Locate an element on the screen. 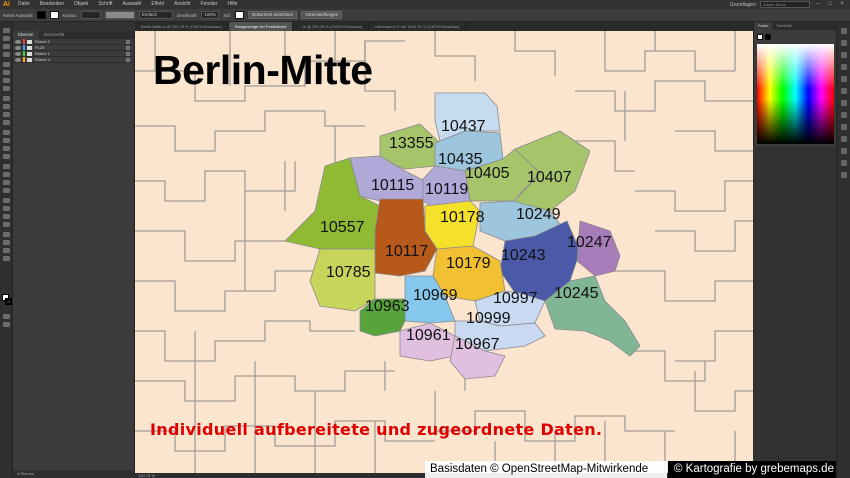 This screenshot has width=850, height=478. transparency-icon is located at coordinates (844, 103).